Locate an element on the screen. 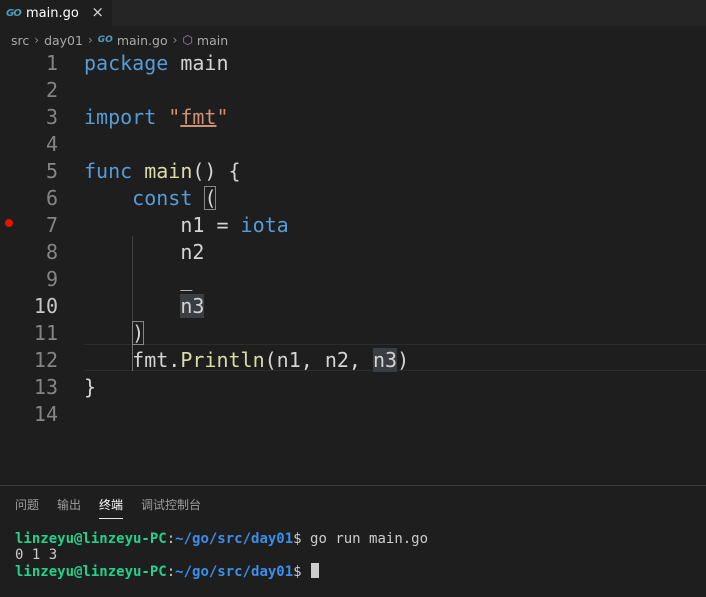 Image resolution: width=706 pixels, height=597 pixels. punctuation-token: ) is located at coordinates (403, 360).